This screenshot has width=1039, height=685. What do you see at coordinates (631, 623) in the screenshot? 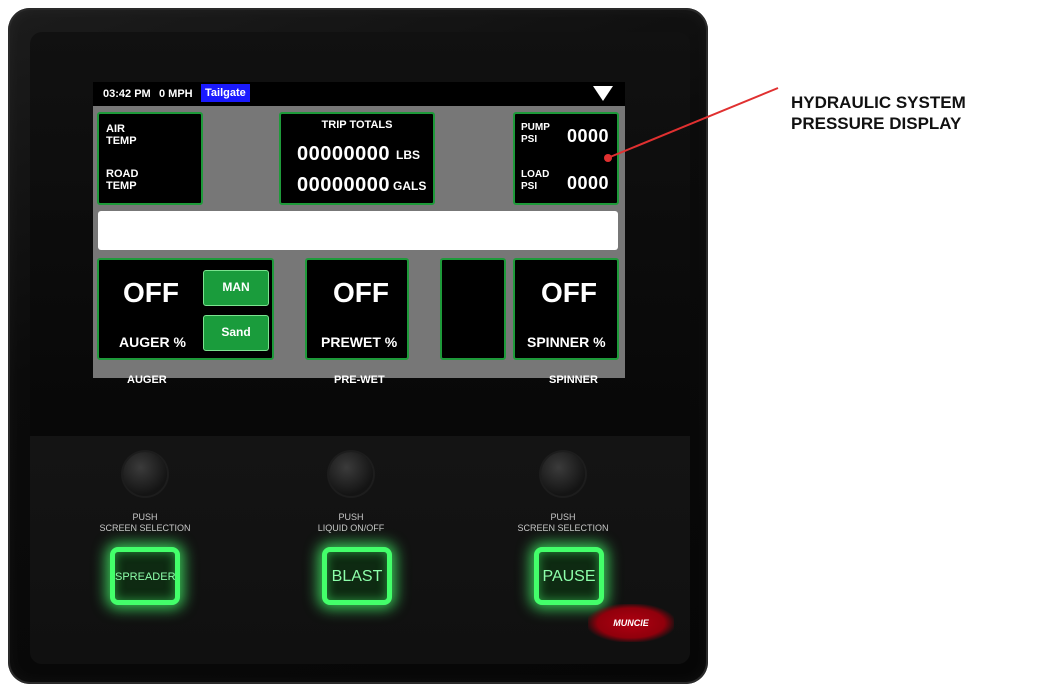
I see `muncie-logo: MUNCIE` at bounding box center [631, 623].